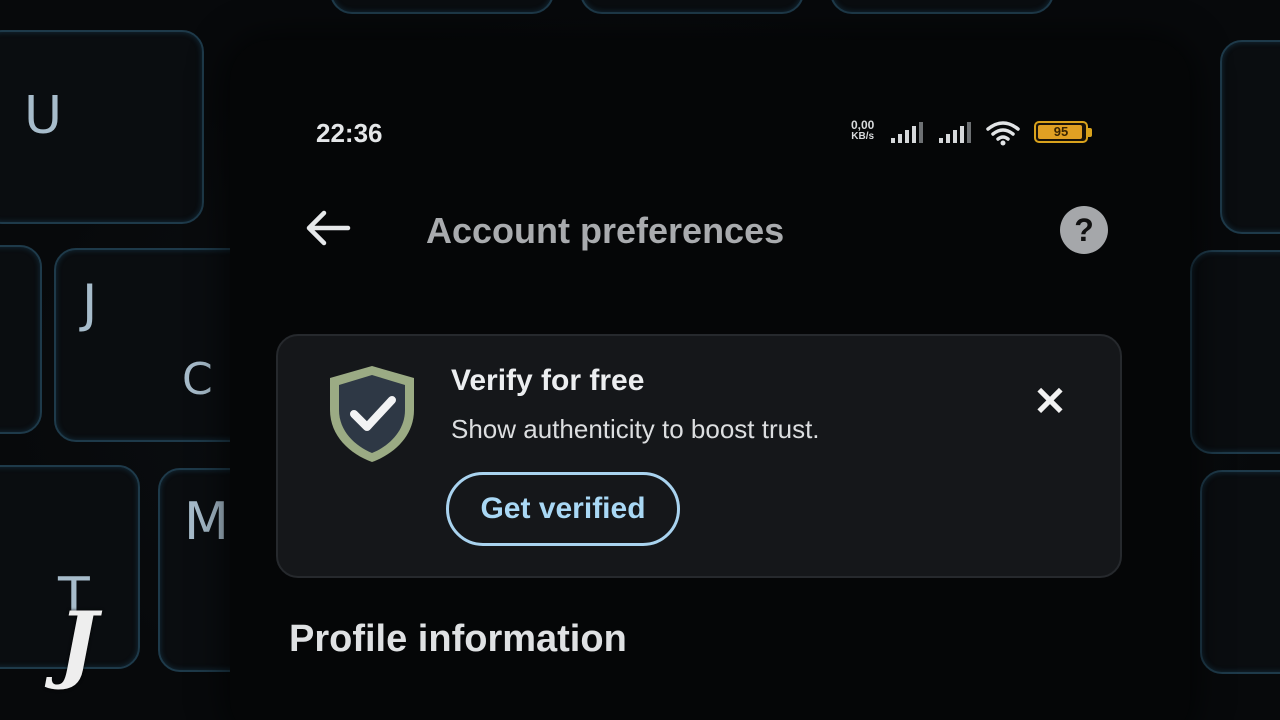 The width and height of the screenshot is (1280, 720). I want to click on app-header: Account preferences ?, so click(720, 230).